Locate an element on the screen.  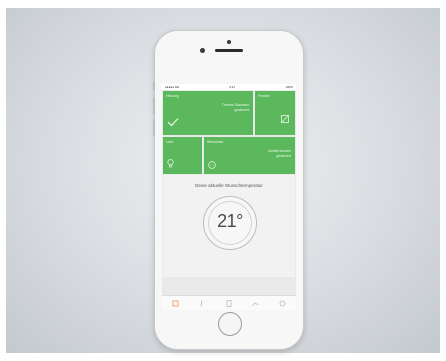
device-icon is located at coordinates (229, 303).